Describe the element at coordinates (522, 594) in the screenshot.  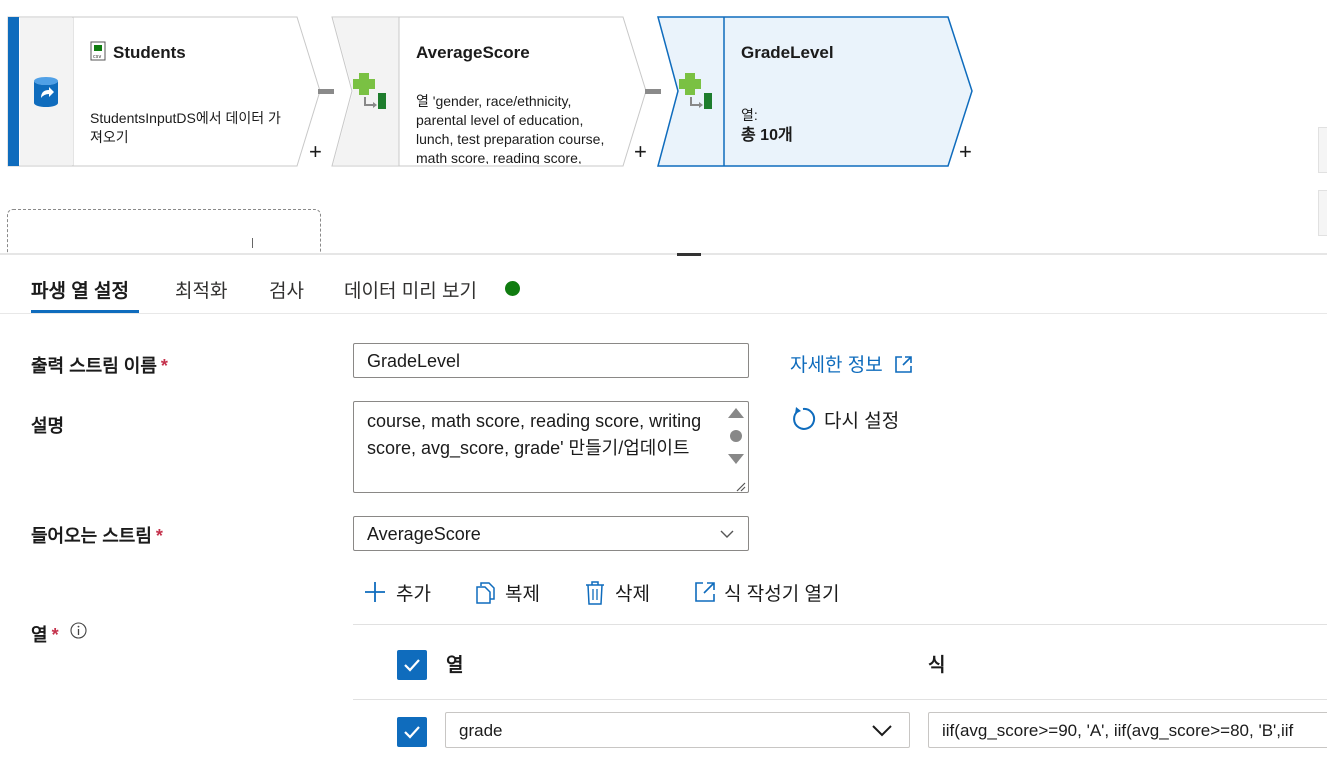
I see `clone-text: 복제` at that location.